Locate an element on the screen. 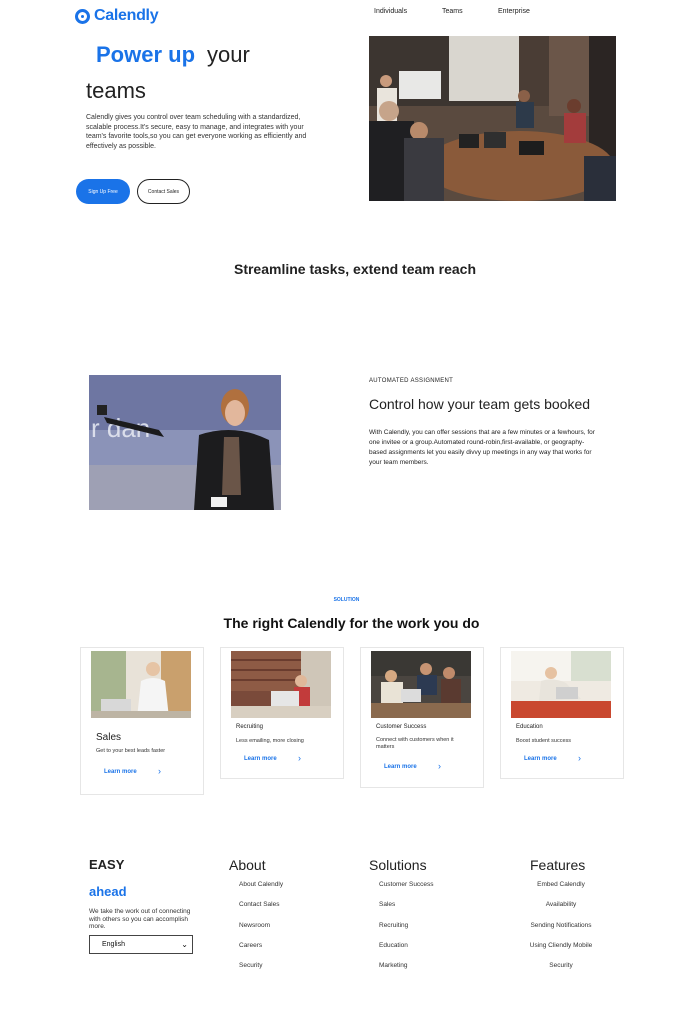  solutions-title: The right Calendly for the work you do is located at coordinates (351, 623).